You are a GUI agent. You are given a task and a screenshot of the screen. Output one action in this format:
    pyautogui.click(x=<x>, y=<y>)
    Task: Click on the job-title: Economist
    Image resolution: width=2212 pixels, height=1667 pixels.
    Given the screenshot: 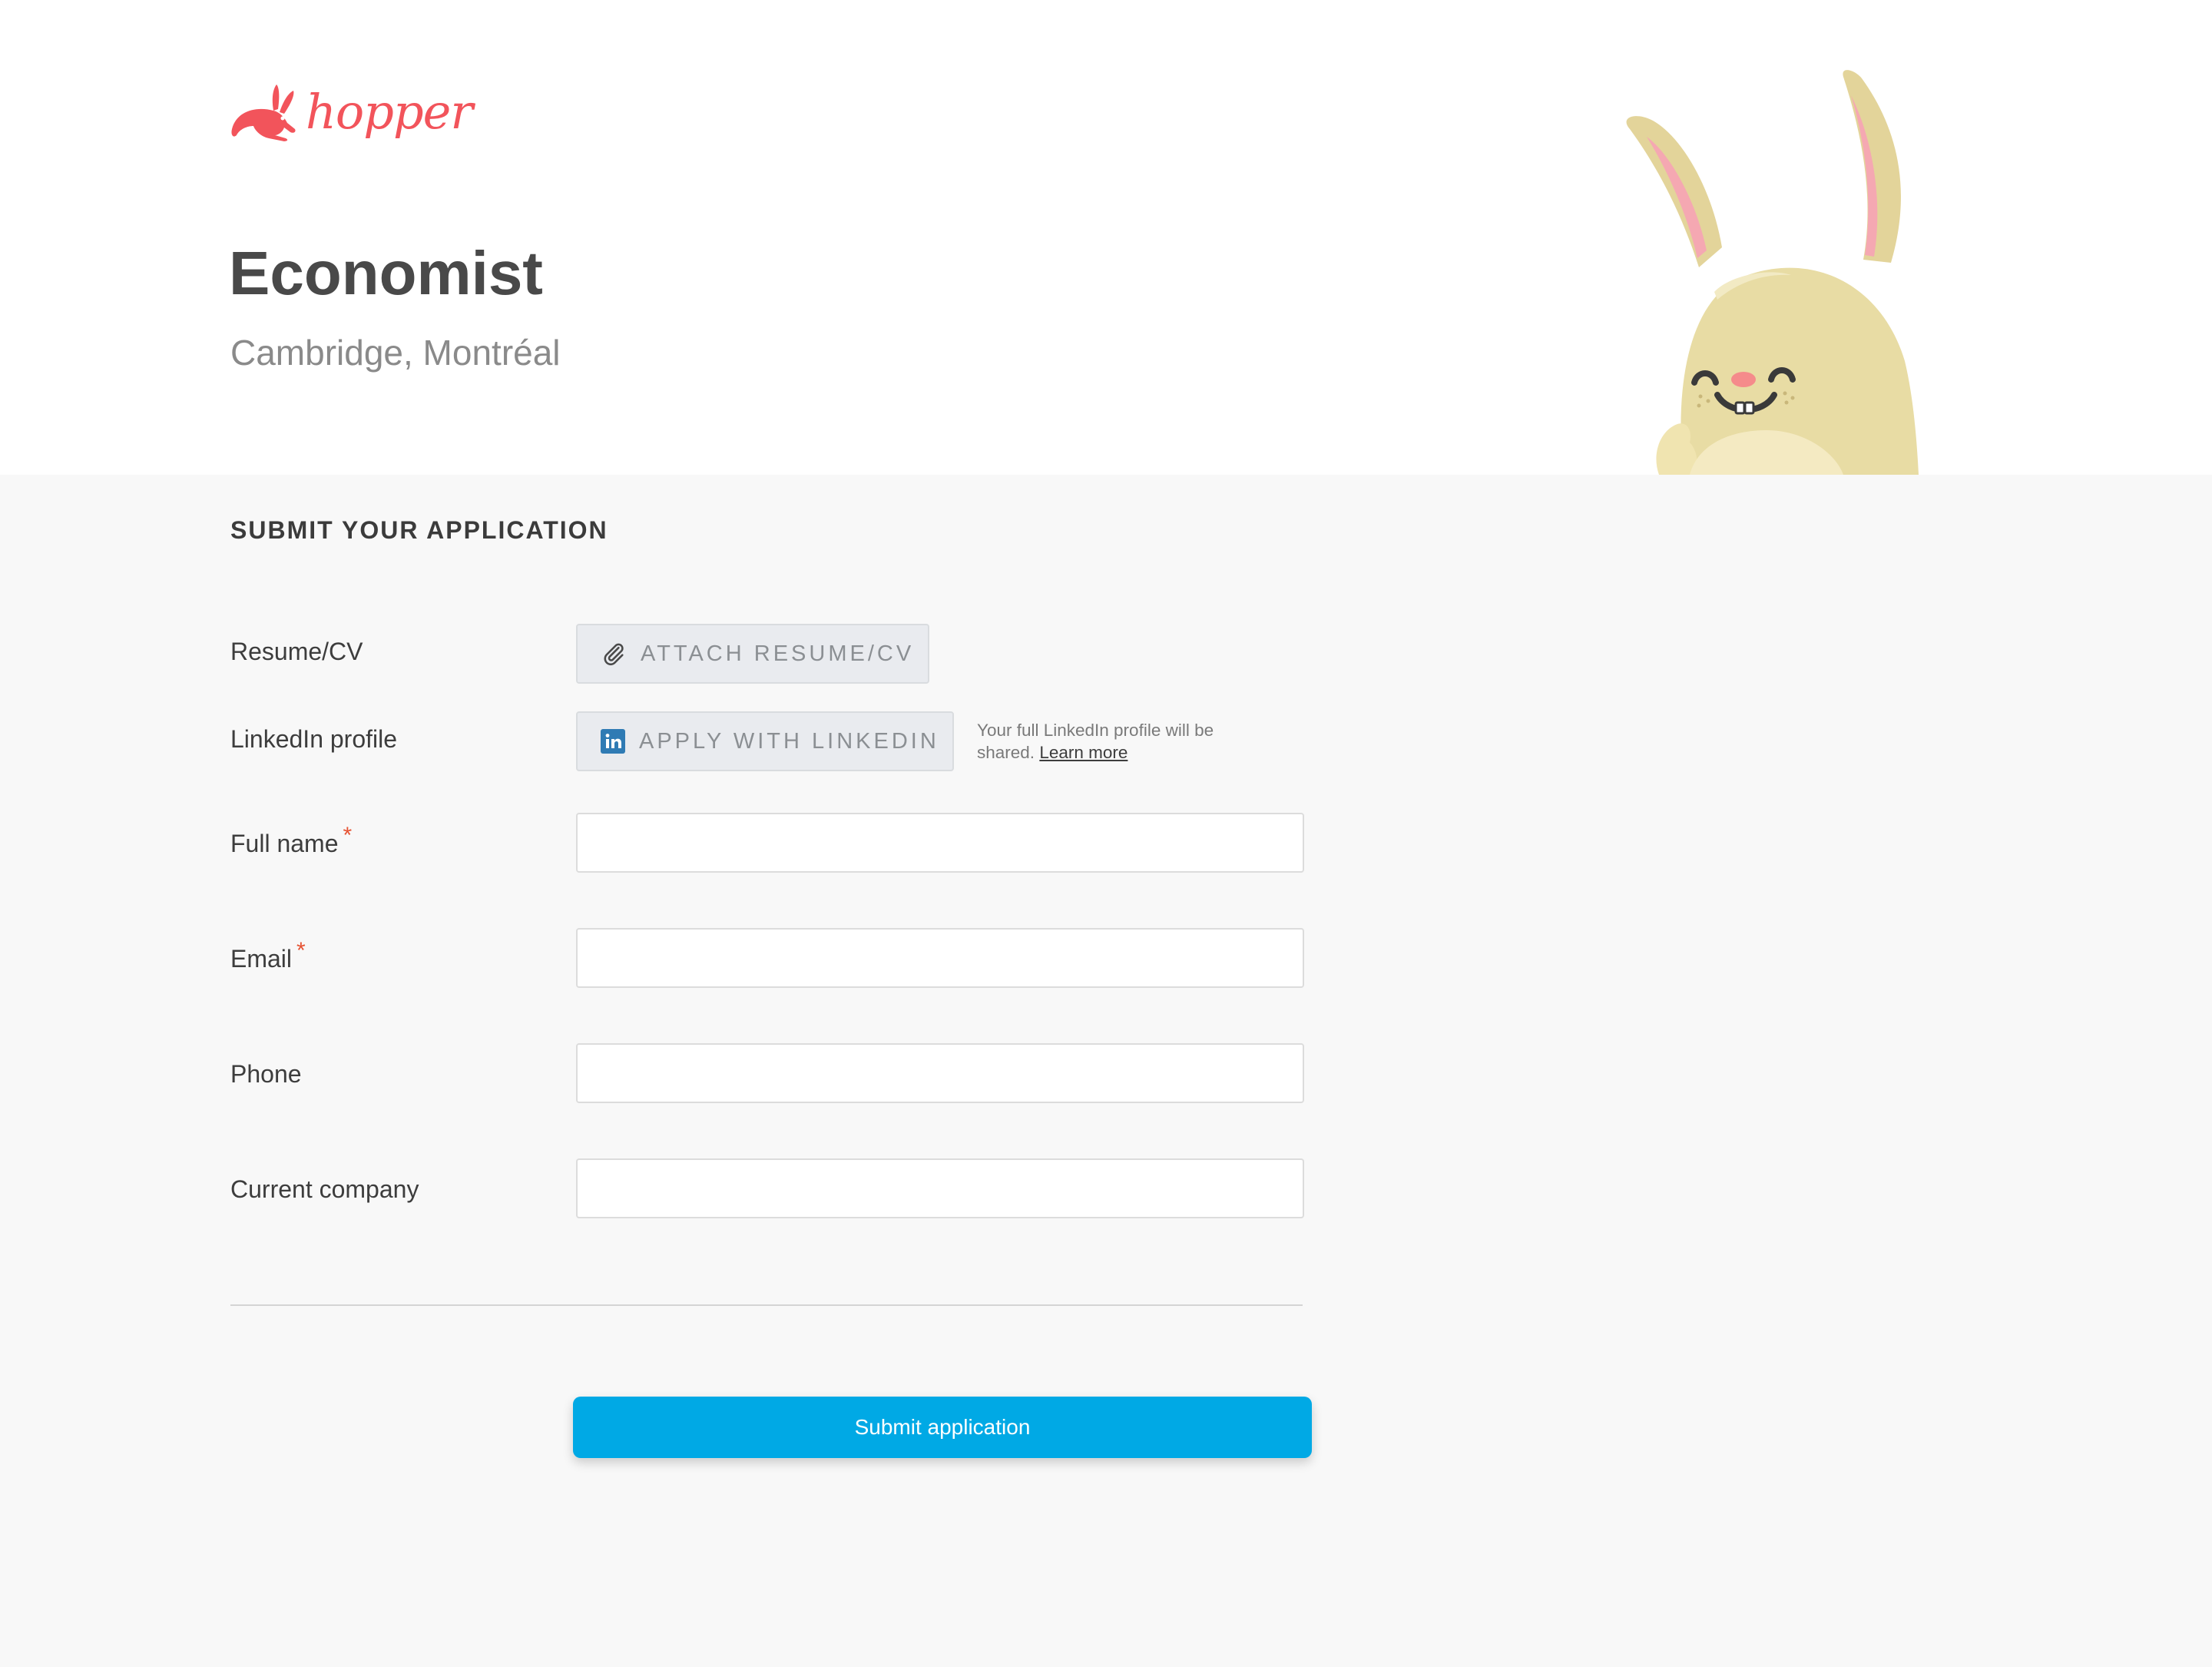 What is the action you would take?
    pyautogui.click(x=386, y=273)
    